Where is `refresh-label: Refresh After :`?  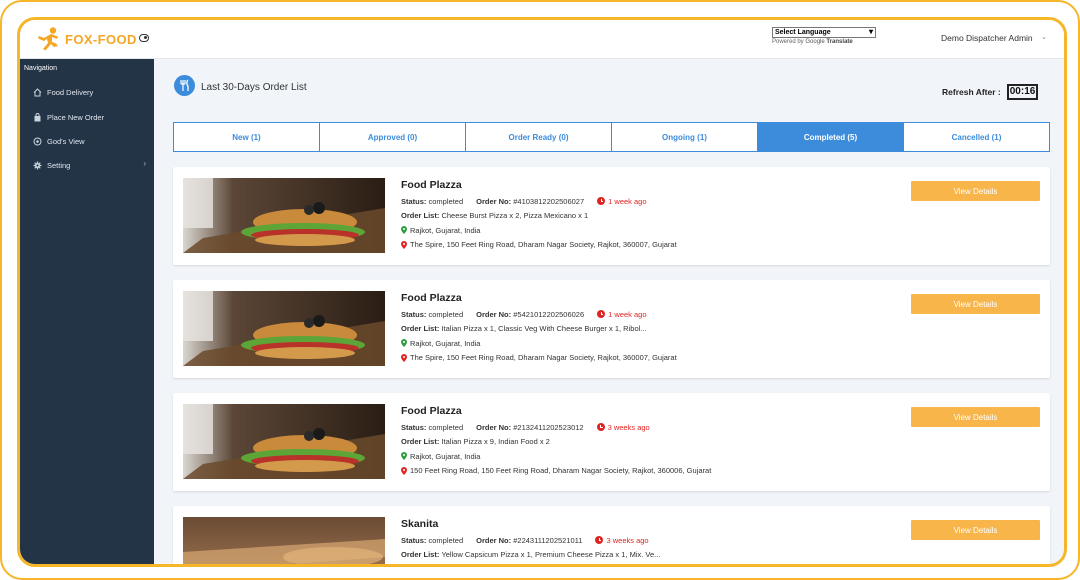
refresh-label: Refresh After : is located at coordinates (971, 92).